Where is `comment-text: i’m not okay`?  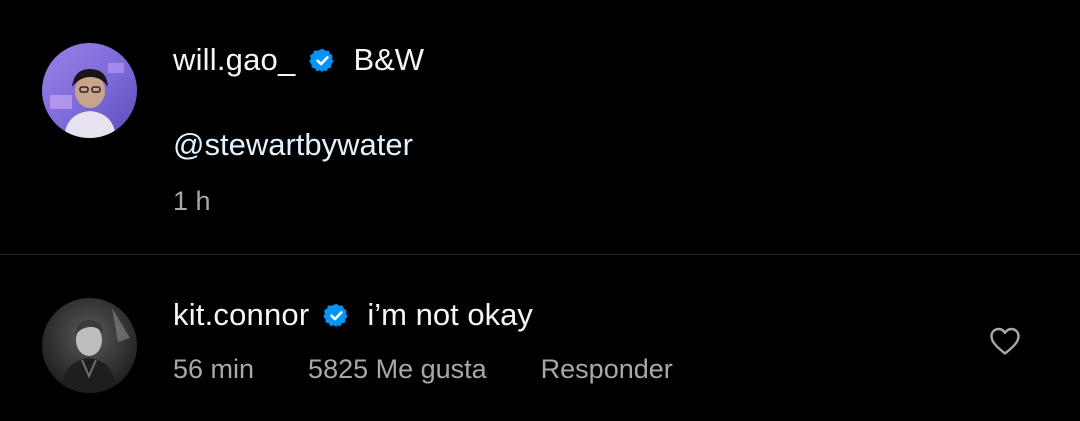 comment-text: i’m not okay is located at coordinates (450, 314).